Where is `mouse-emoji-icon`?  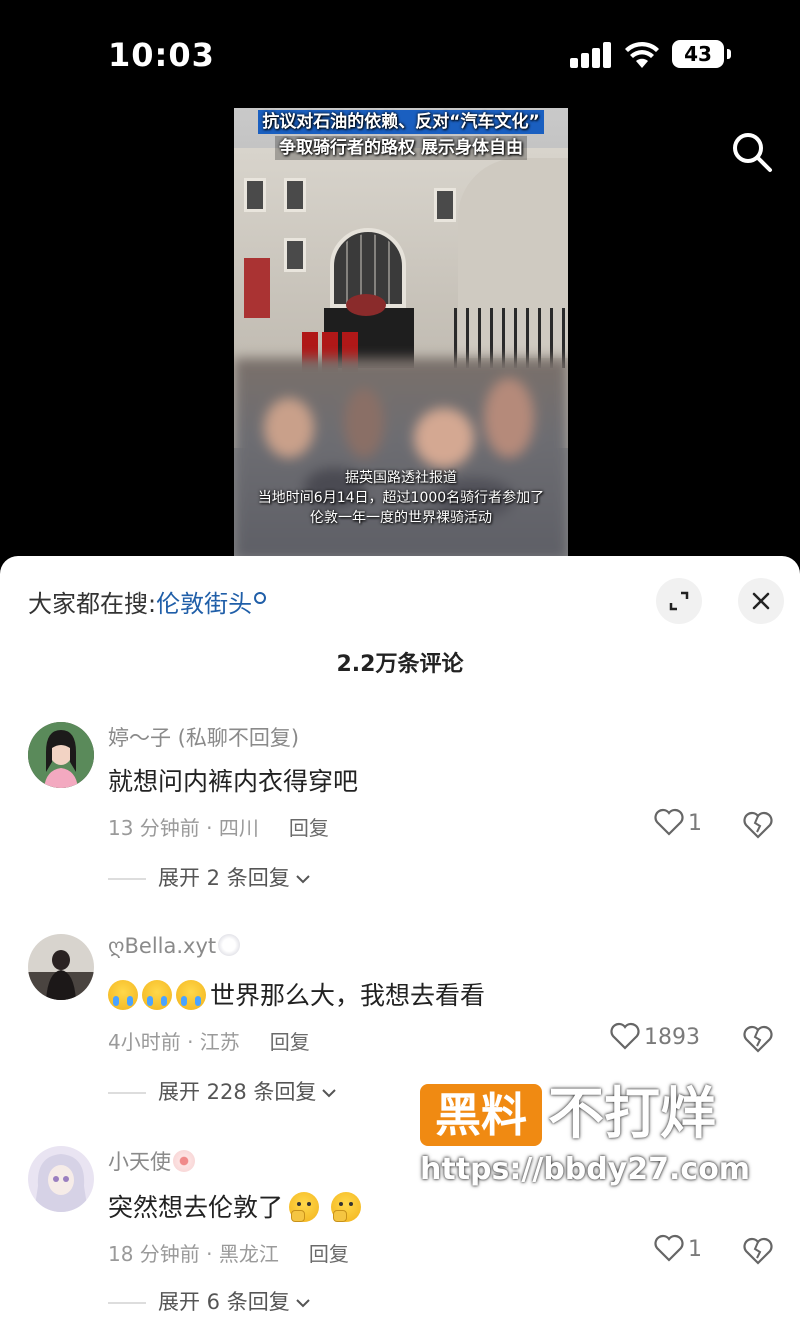 mouse-emoji-icon is located at coordinates (229, 945).